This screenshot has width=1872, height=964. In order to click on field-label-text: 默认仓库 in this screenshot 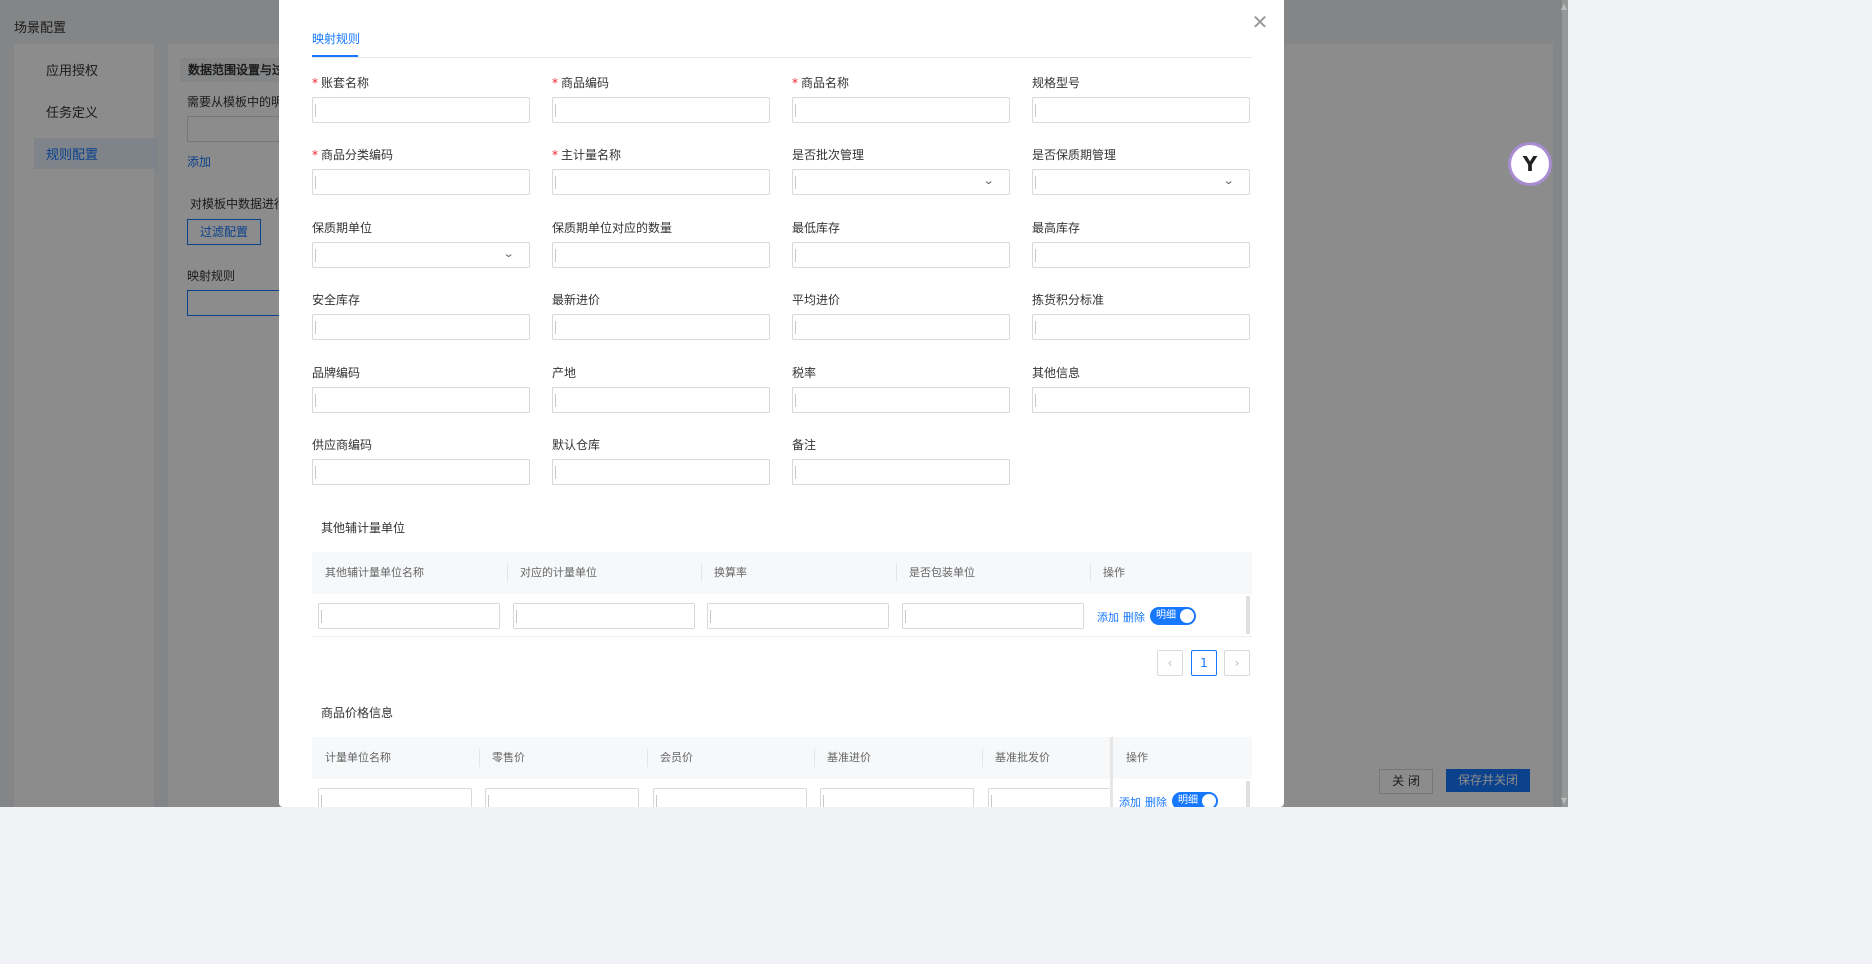, I will do `click(576, 445)`.